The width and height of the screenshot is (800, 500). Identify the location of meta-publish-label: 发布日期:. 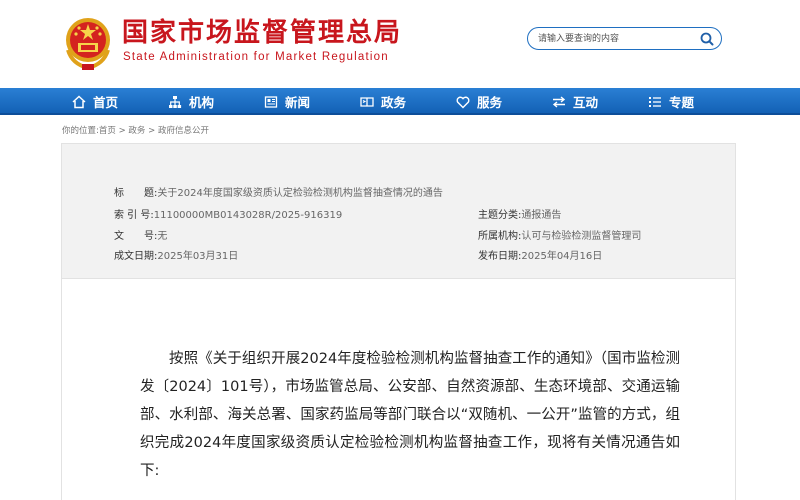
(500, 256).